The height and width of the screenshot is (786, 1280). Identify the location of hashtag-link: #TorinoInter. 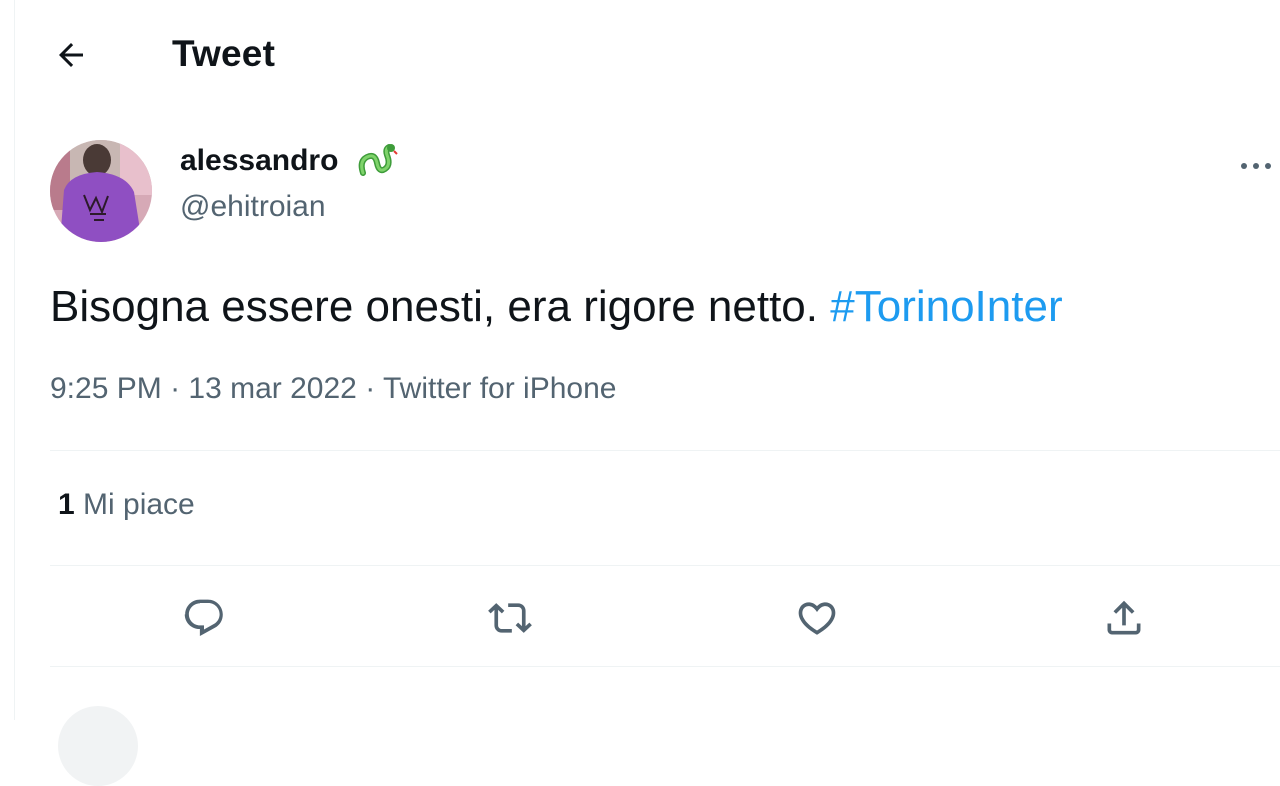
(946, 306).